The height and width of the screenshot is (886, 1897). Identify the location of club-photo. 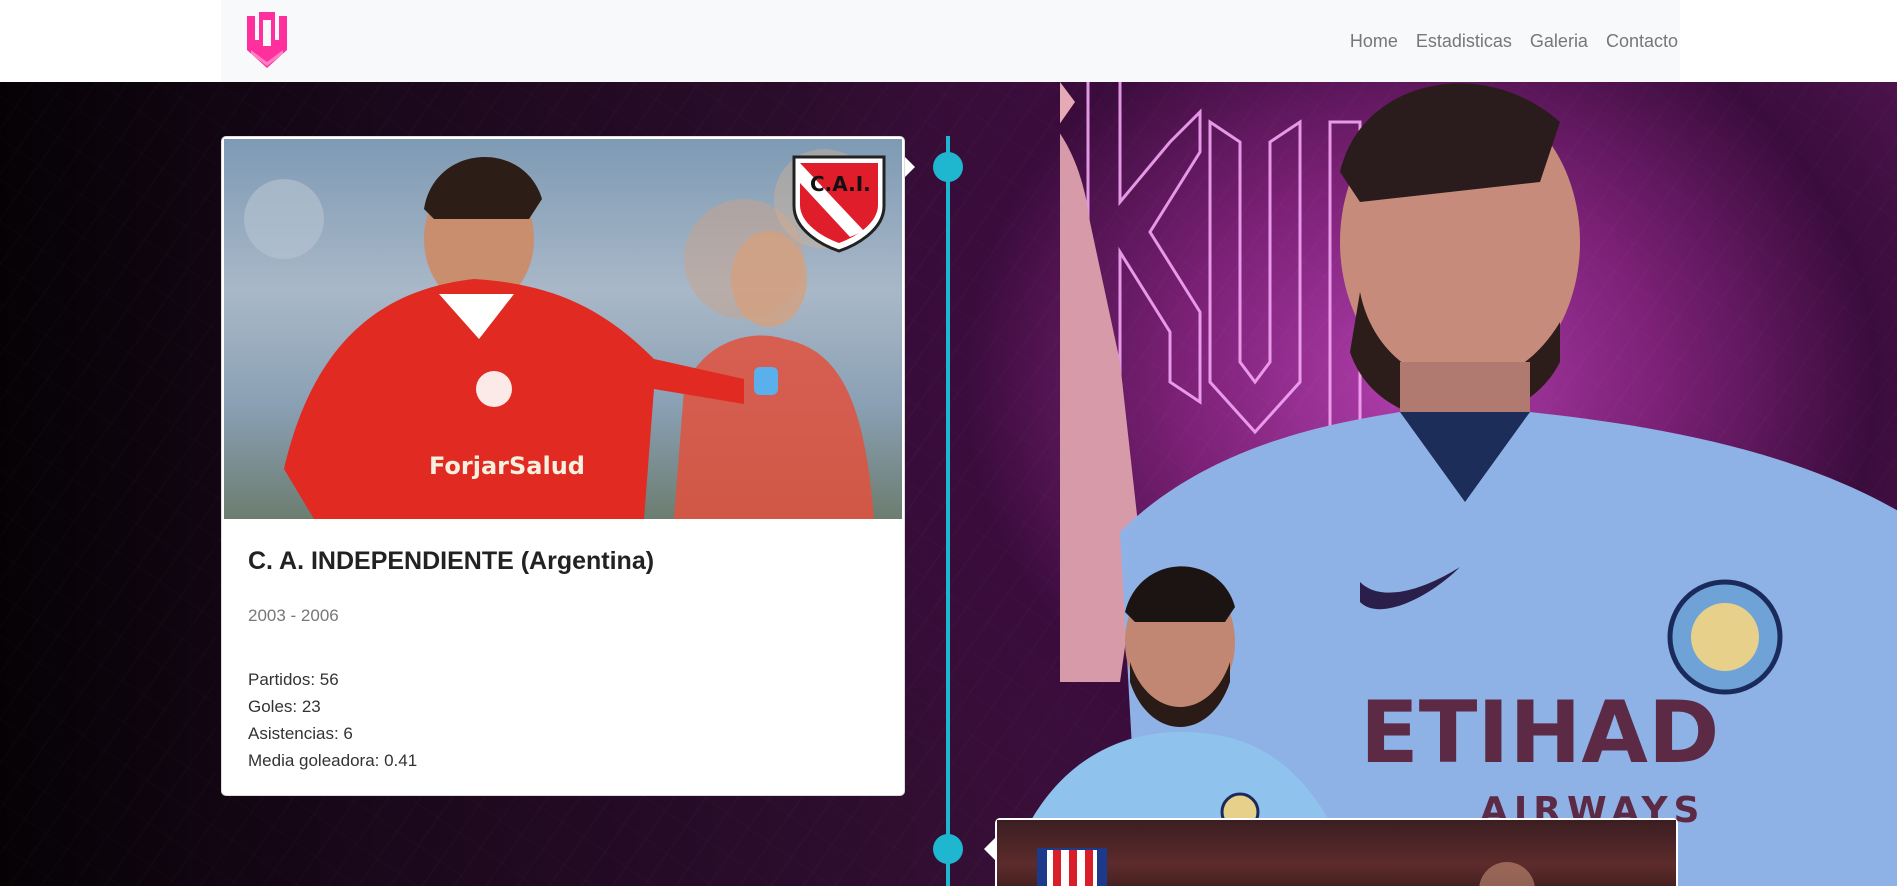
(1336, 853).